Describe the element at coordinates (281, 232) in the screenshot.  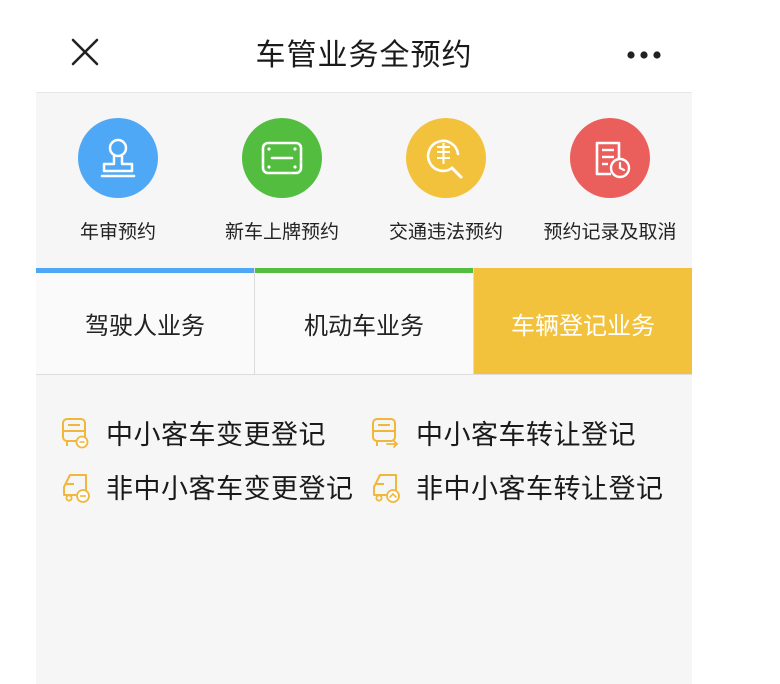
I see `quick-action-label: 新车上牌预约` at that location.